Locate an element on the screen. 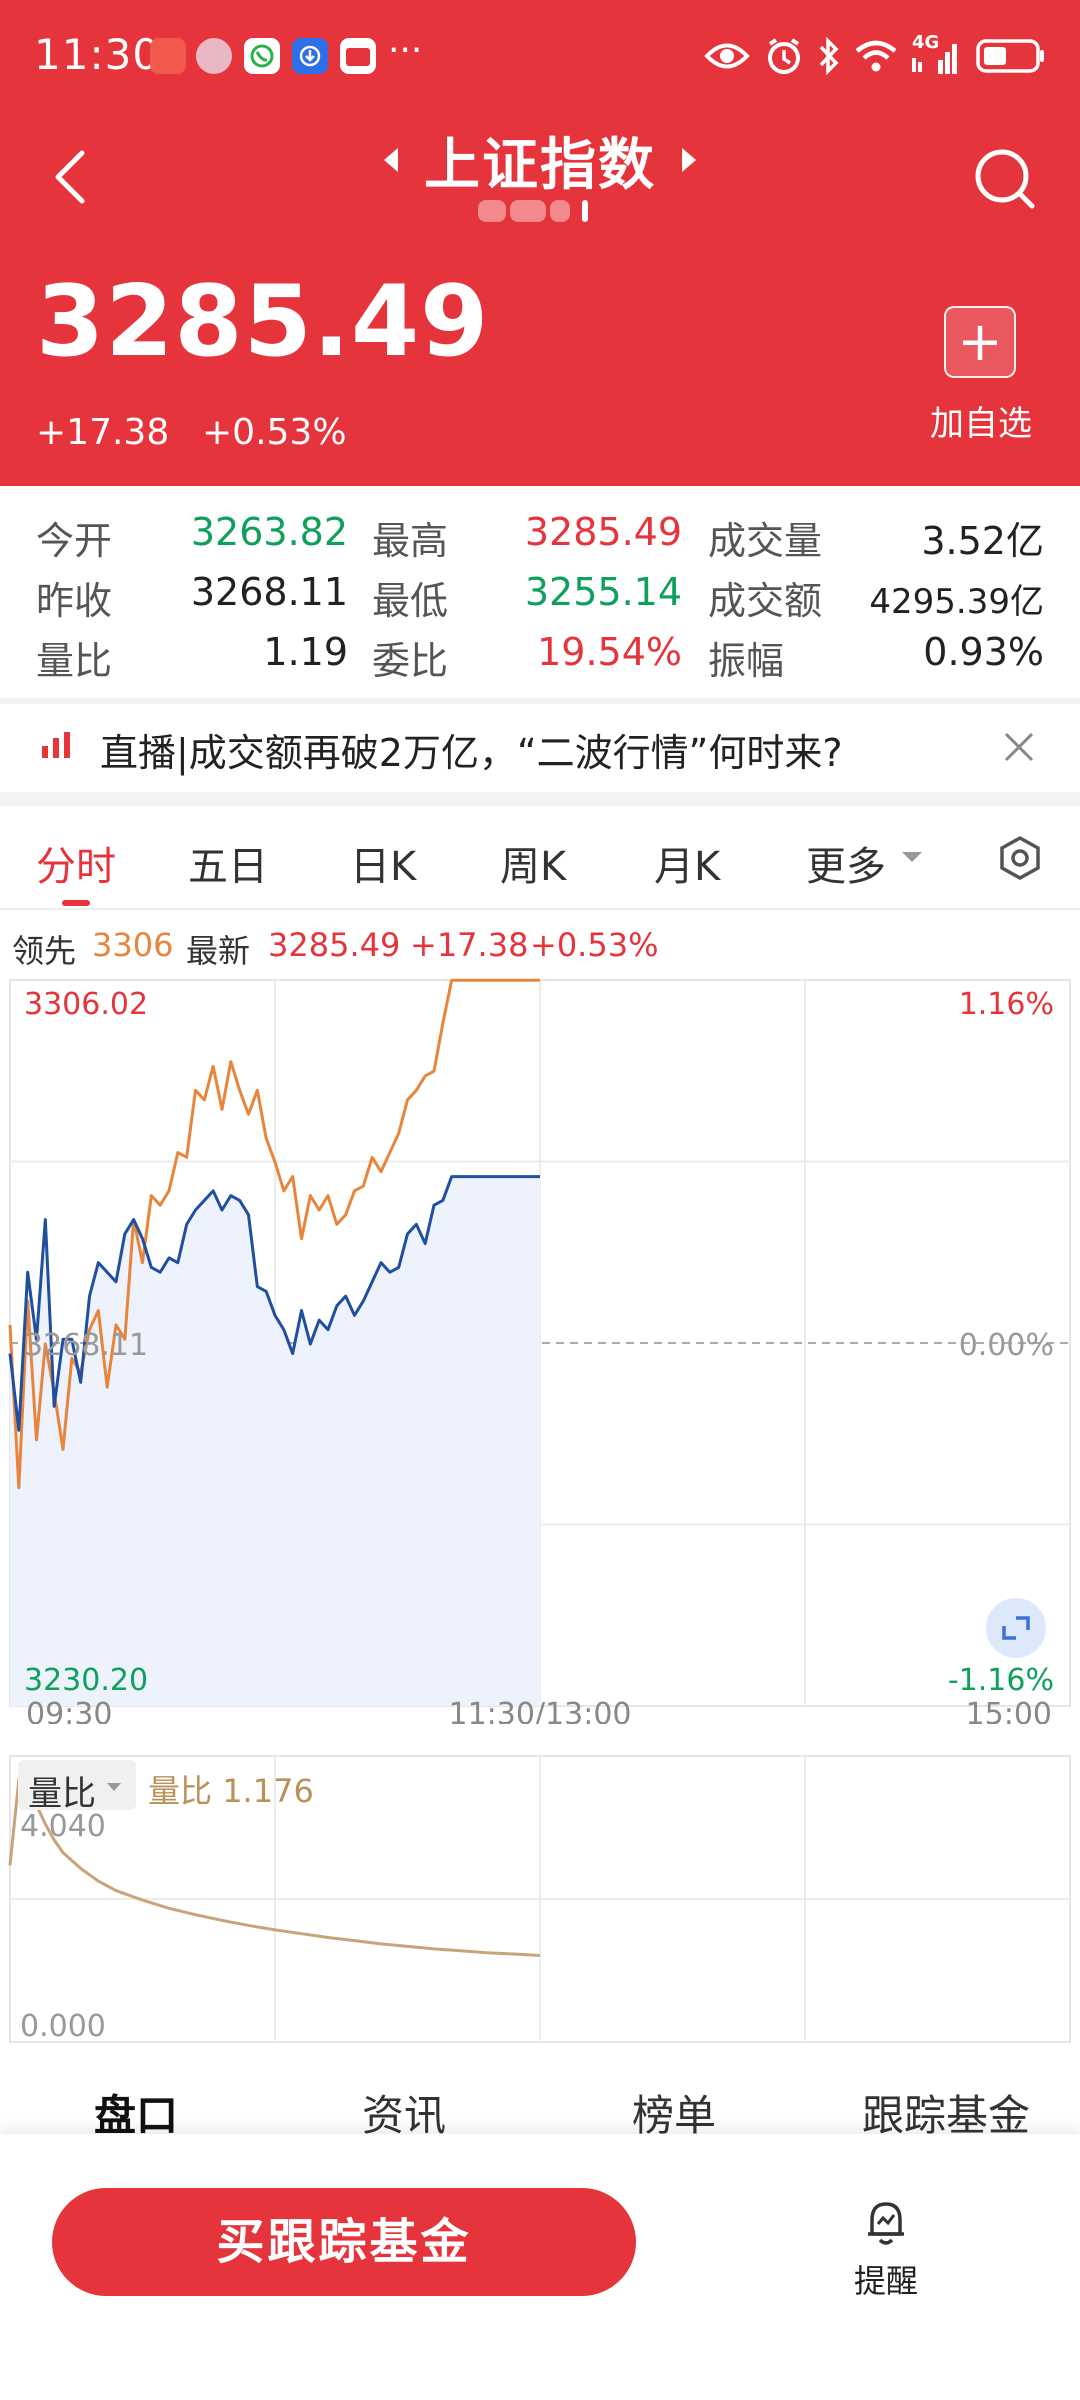 Image resolution: width=1080 pixels, height=2400 pixels. quote-value: 3285.49 is located at coordinates (603, 532).